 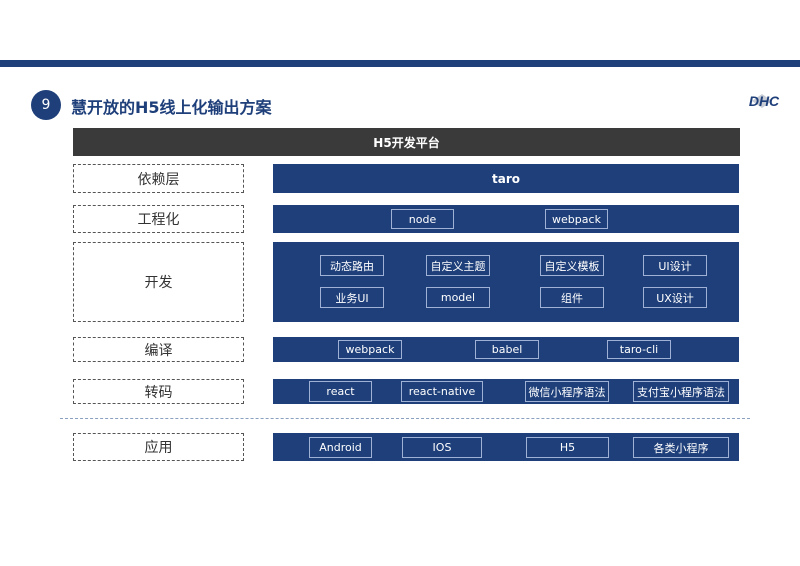 What do you see at coordinates (158, 282) in the screenshot?
I see `layer-label-development: 开发` at bounding box center [158, 282].